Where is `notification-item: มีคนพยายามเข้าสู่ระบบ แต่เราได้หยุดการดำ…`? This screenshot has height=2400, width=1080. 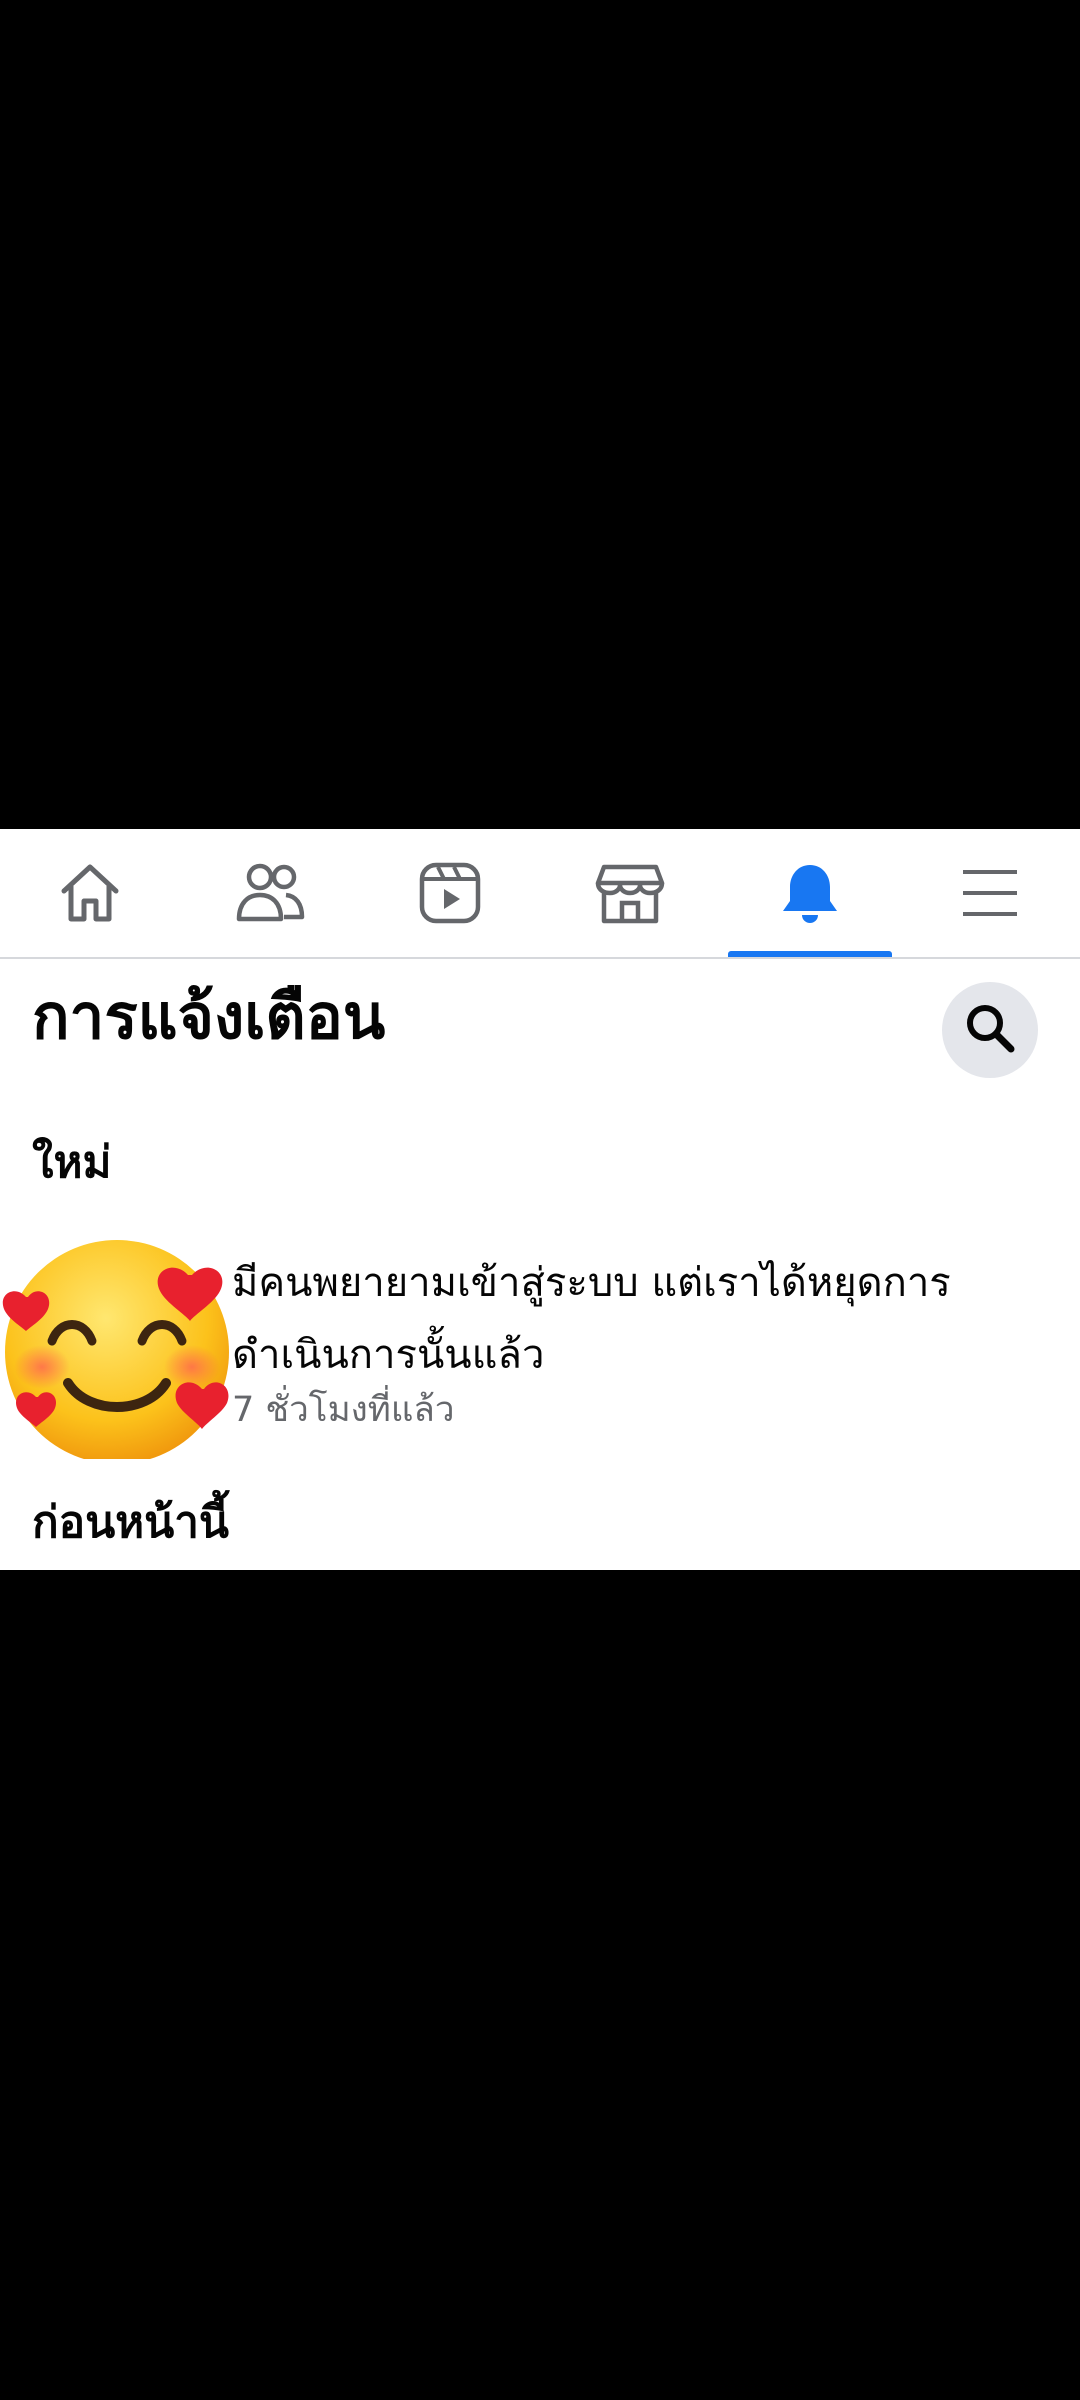 notification-item: มีคนพยายามเข้าสู่ระบบ แต่เราได้หยุดการดำ… is located at coordinates (540, 1341).